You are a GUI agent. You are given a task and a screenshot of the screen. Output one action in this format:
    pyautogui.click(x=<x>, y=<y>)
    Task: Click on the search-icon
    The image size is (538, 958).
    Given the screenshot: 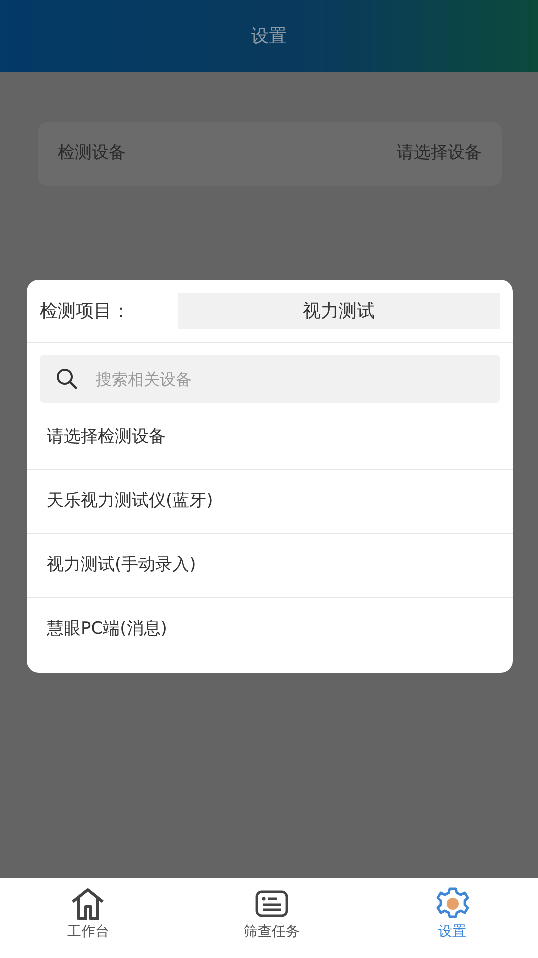 What is the action you would take?
    pyautogui.click(x=67, y=379)
    